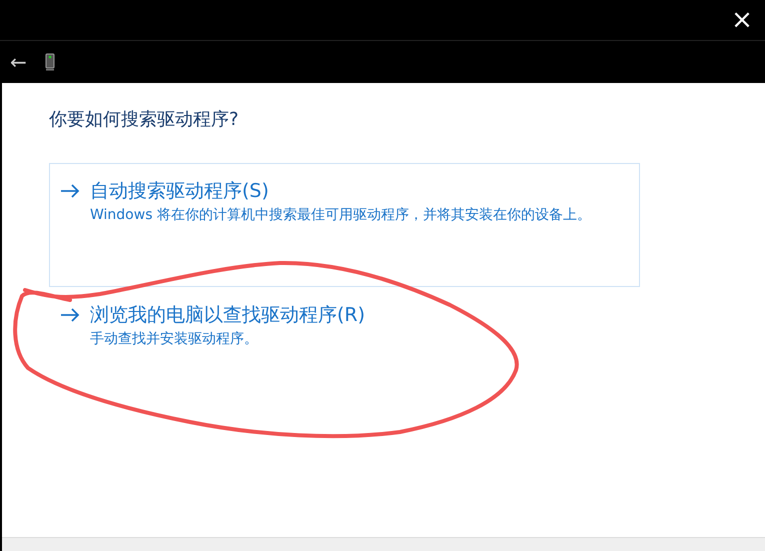 This screenshot has width=765, height=551. What do you see at coordinates (742, 20) in the screenshot?
I see `close-button: ×` at bounding box center [742, 20].